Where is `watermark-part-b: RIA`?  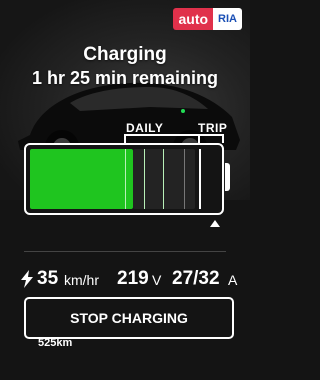 watermark-part-b: RIA is located at coordinates (227, 19).